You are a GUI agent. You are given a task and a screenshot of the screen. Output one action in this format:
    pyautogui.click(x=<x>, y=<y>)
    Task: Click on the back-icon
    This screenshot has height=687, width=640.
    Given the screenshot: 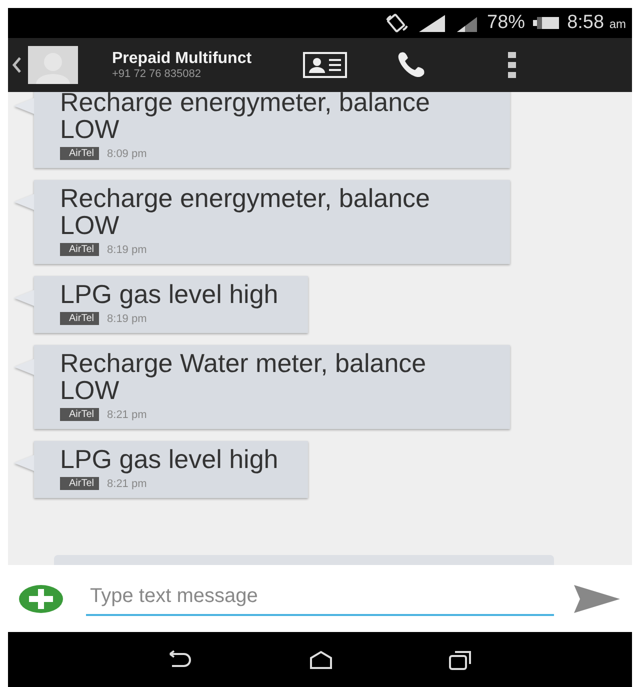 What is the action you would take?
    pyautogui.click(x=17, y=65)
    